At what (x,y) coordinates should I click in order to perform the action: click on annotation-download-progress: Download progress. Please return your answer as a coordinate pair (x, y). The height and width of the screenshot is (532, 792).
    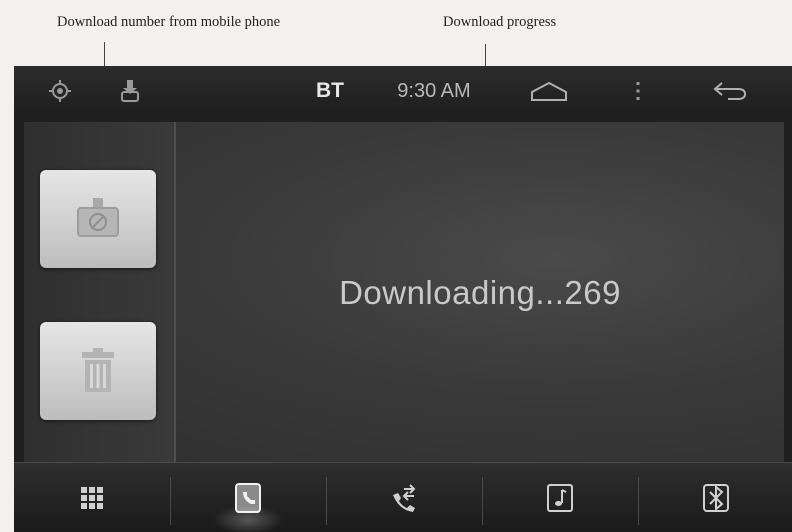
    Looking at the image, I should click on (500, 22).